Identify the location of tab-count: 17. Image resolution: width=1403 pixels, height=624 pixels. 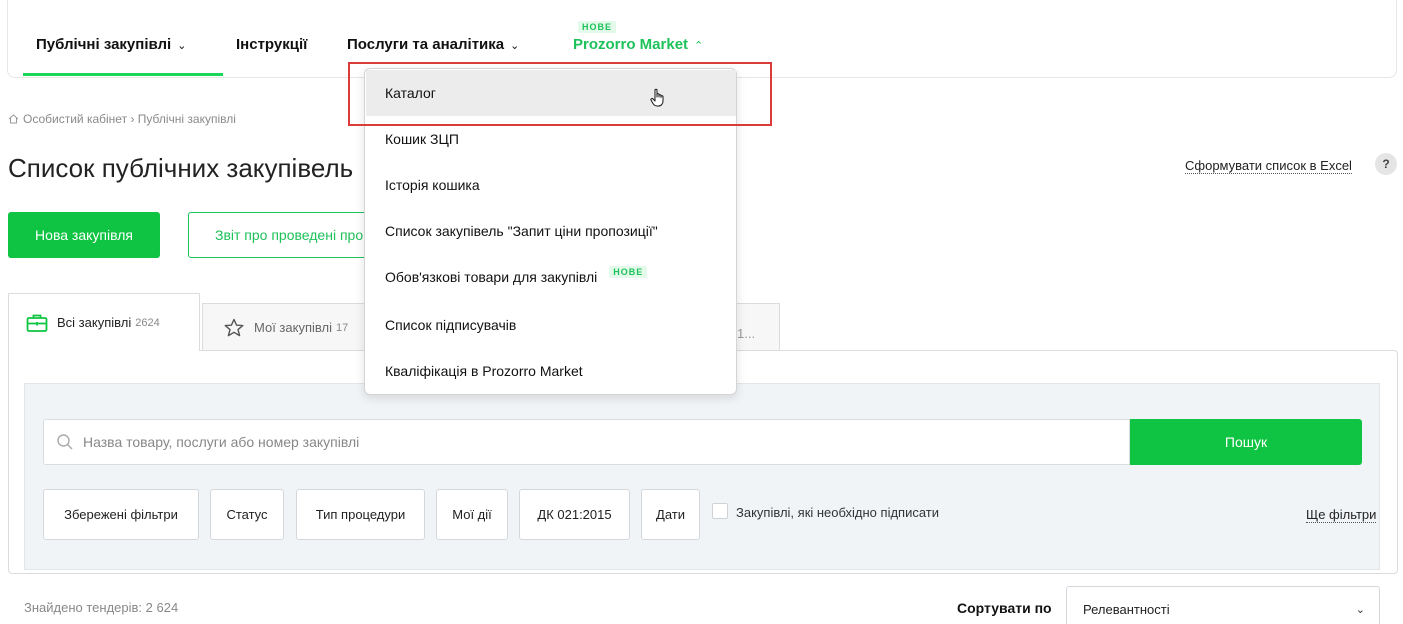
(342, 327).